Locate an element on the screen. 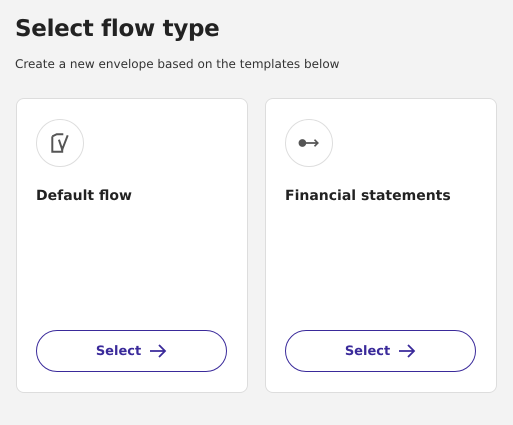  page-title: Select flow type is located at coordinates (117, 29).